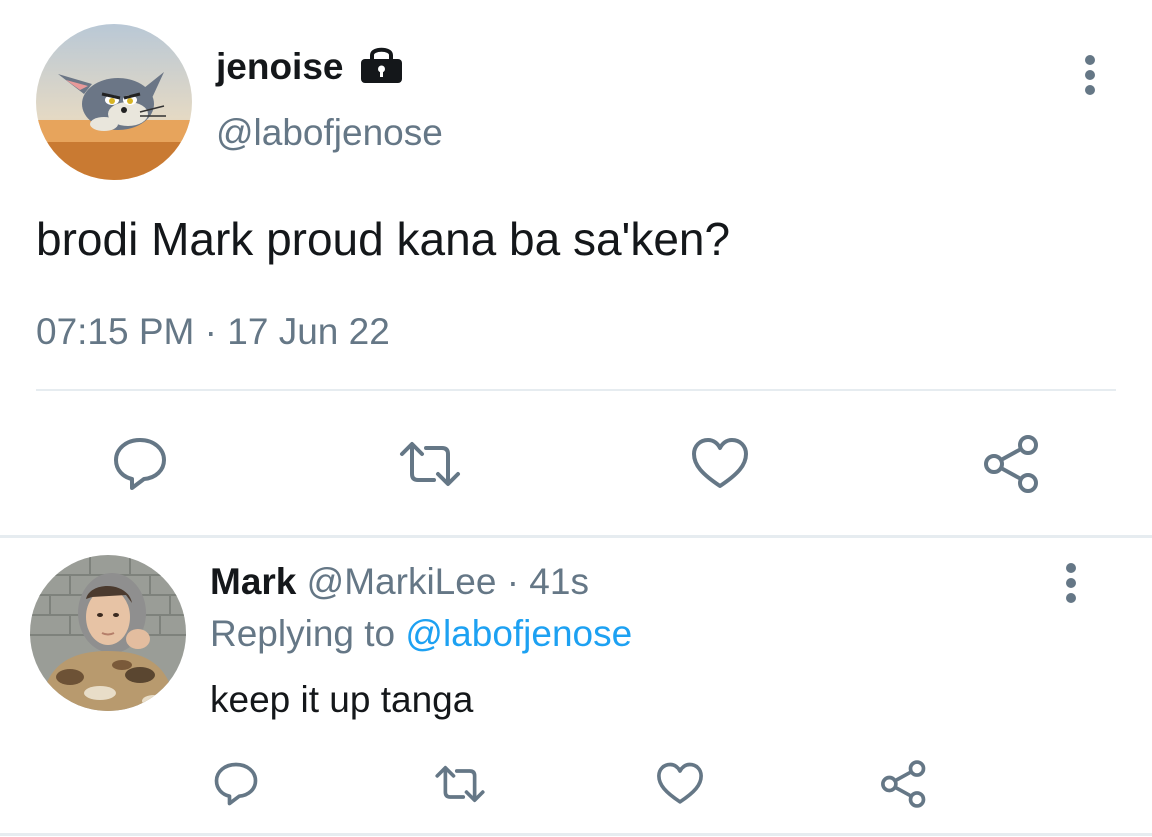 The width and height of the screenshot is (1152, 837). Describe the element at coordinates (518, 633) in the screenshot. I see `replying-to-mention: @labofjenose` at that location.